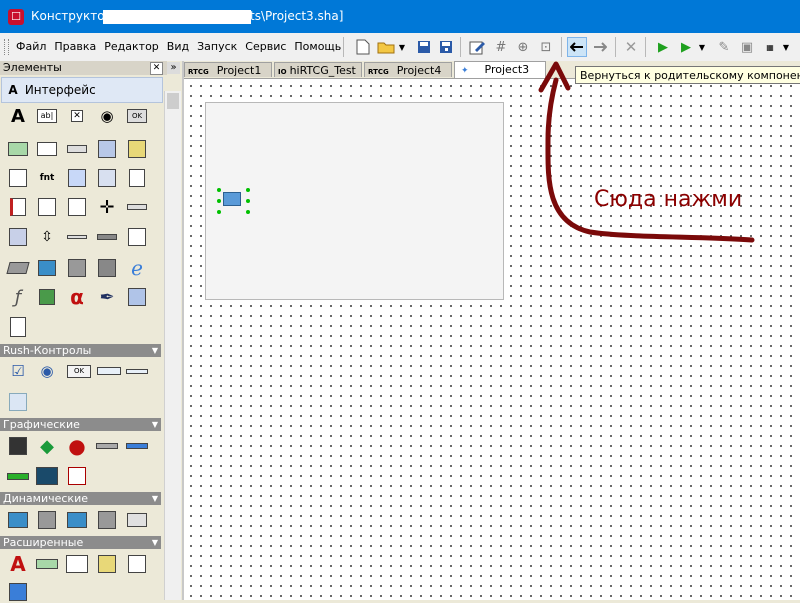 The image size is (800, 603). I want to click on annotation-arrow, so click(646, 152).